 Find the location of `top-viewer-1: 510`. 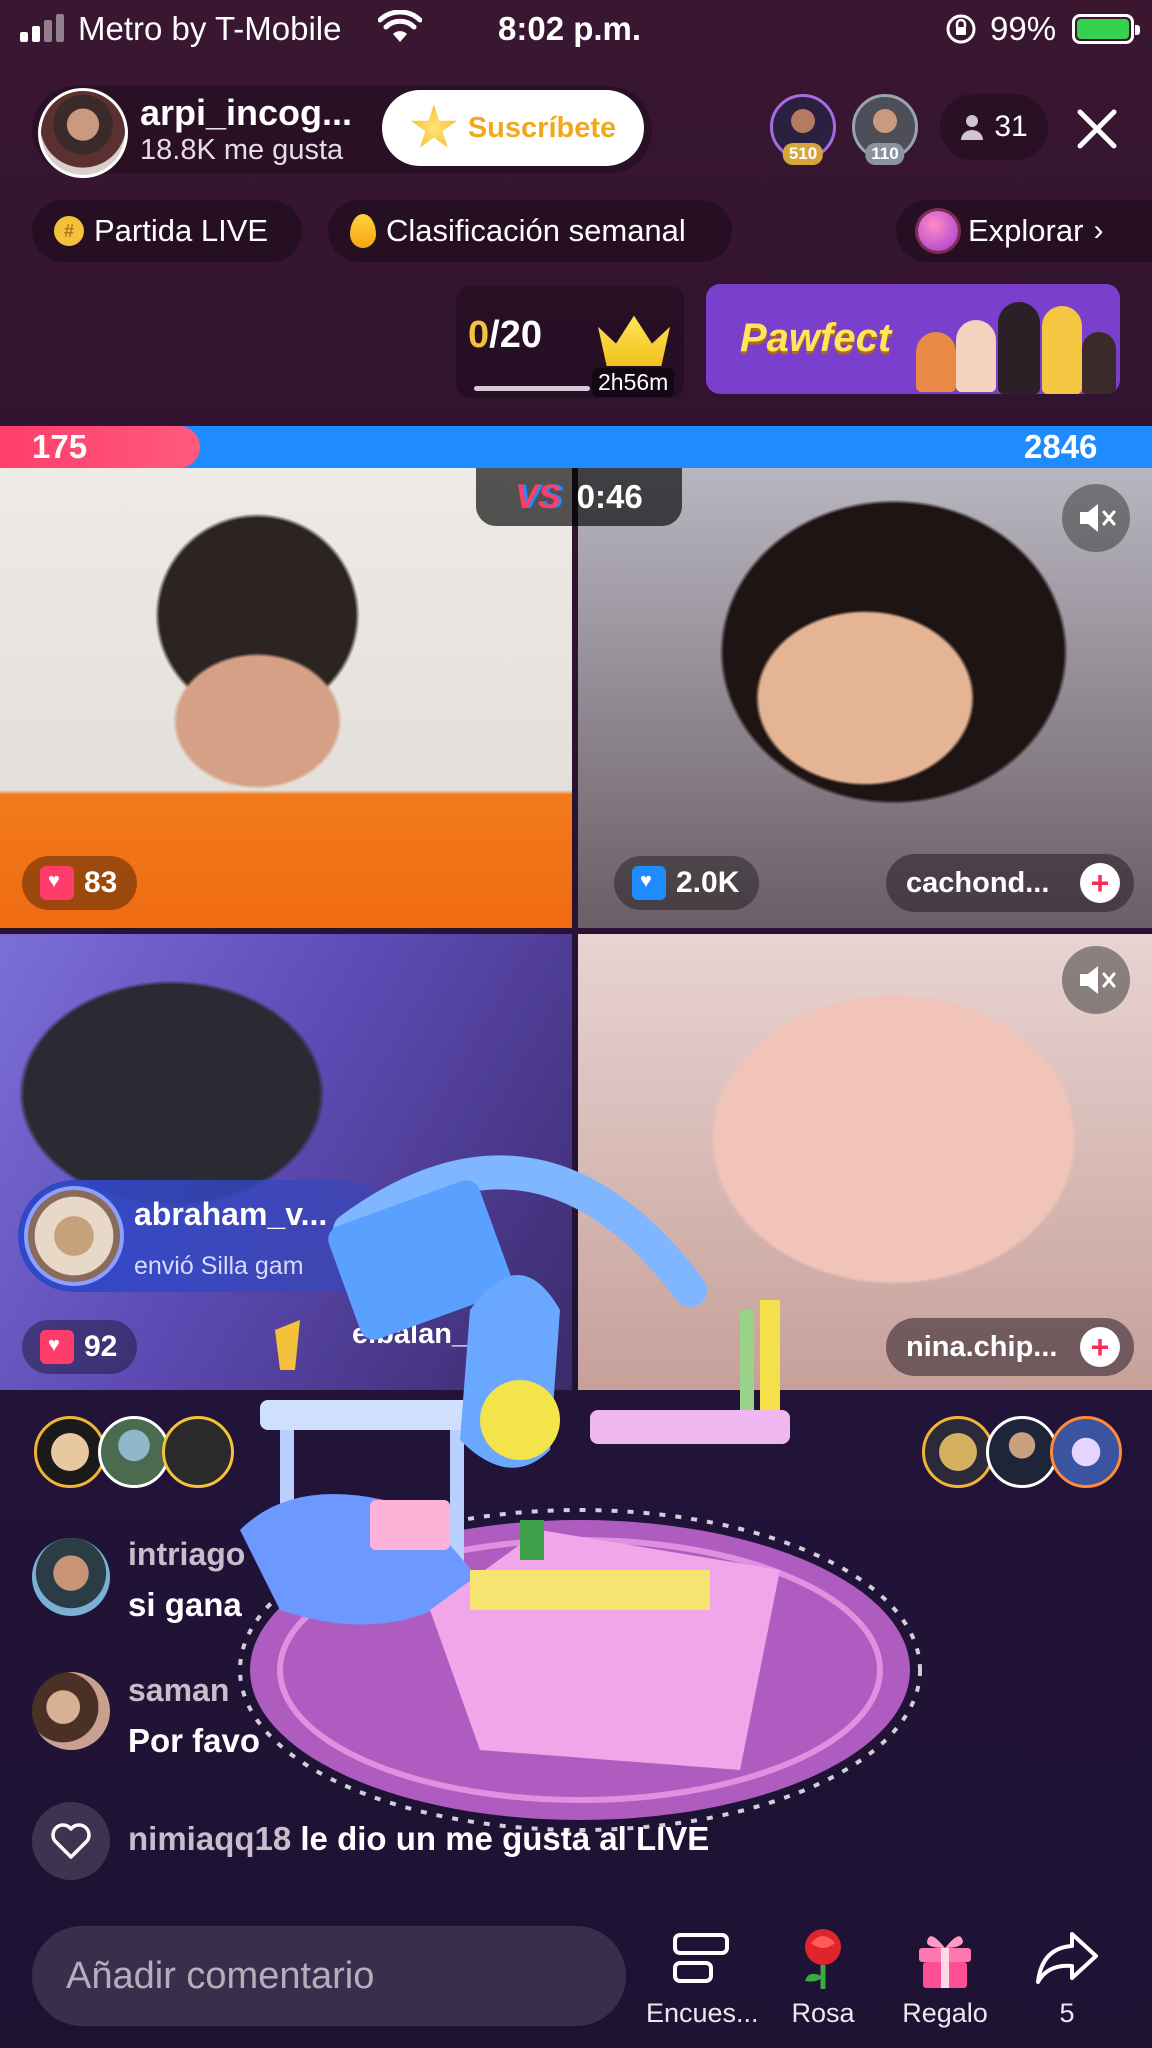

top-viewer-1: 510 is located at coordinates (803, 129).